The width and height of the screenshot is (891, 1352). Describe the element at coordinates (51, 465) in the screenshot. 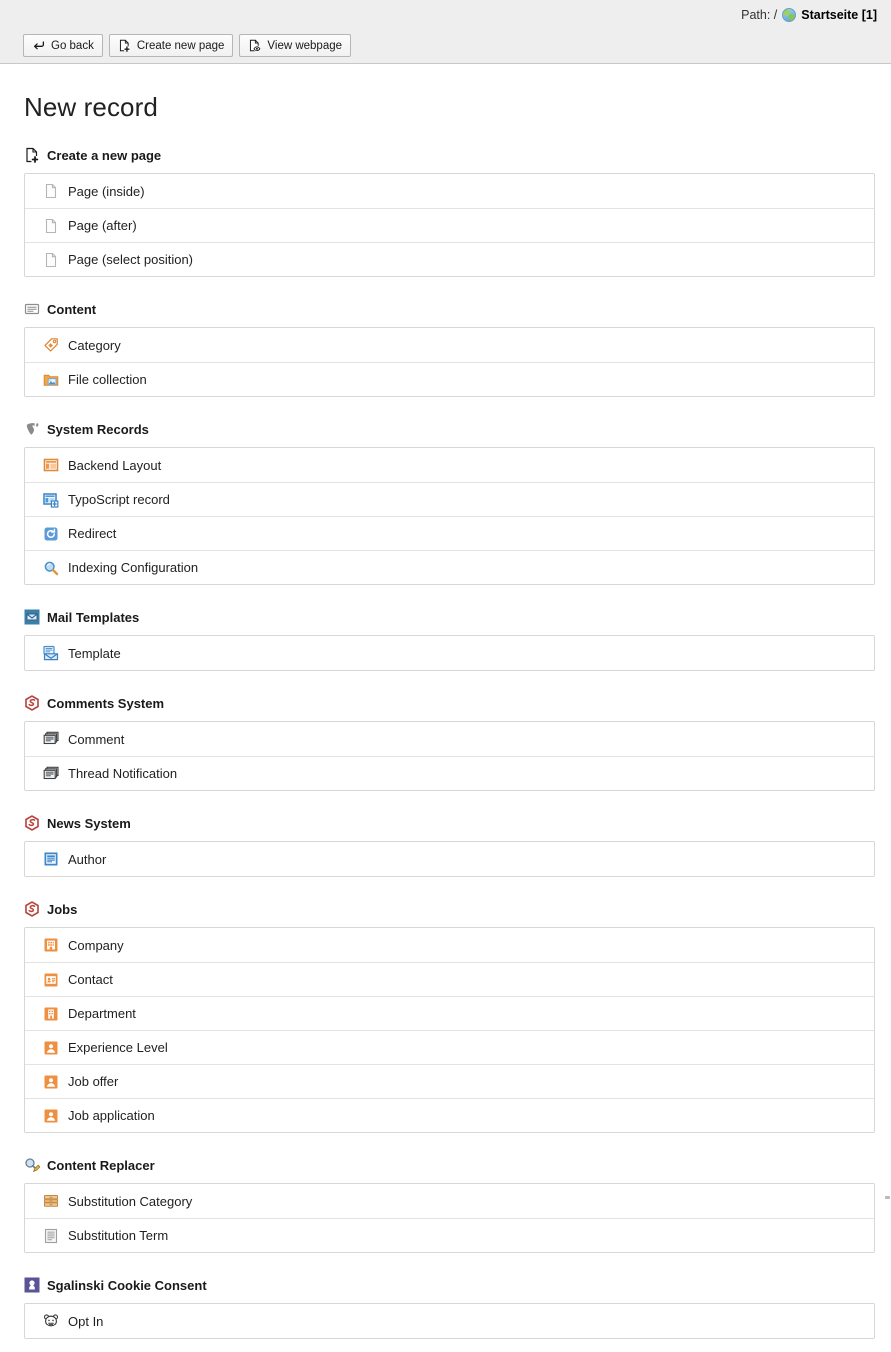

I see `backend-layout-icon` at that location.